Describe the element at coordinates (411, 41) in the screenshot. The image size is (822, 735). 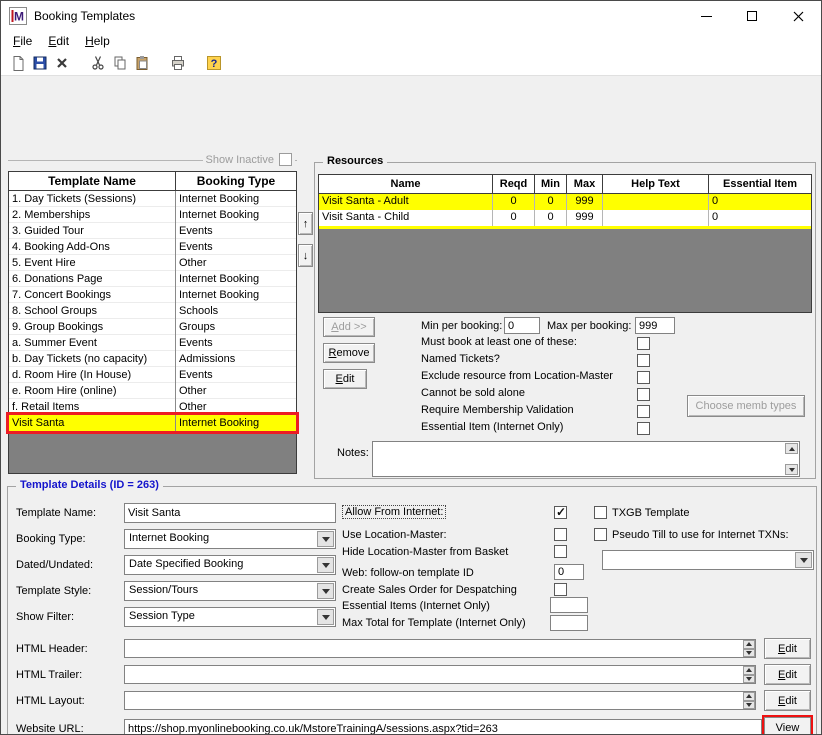
I see `menu-bar: File Edit Help` at that location.